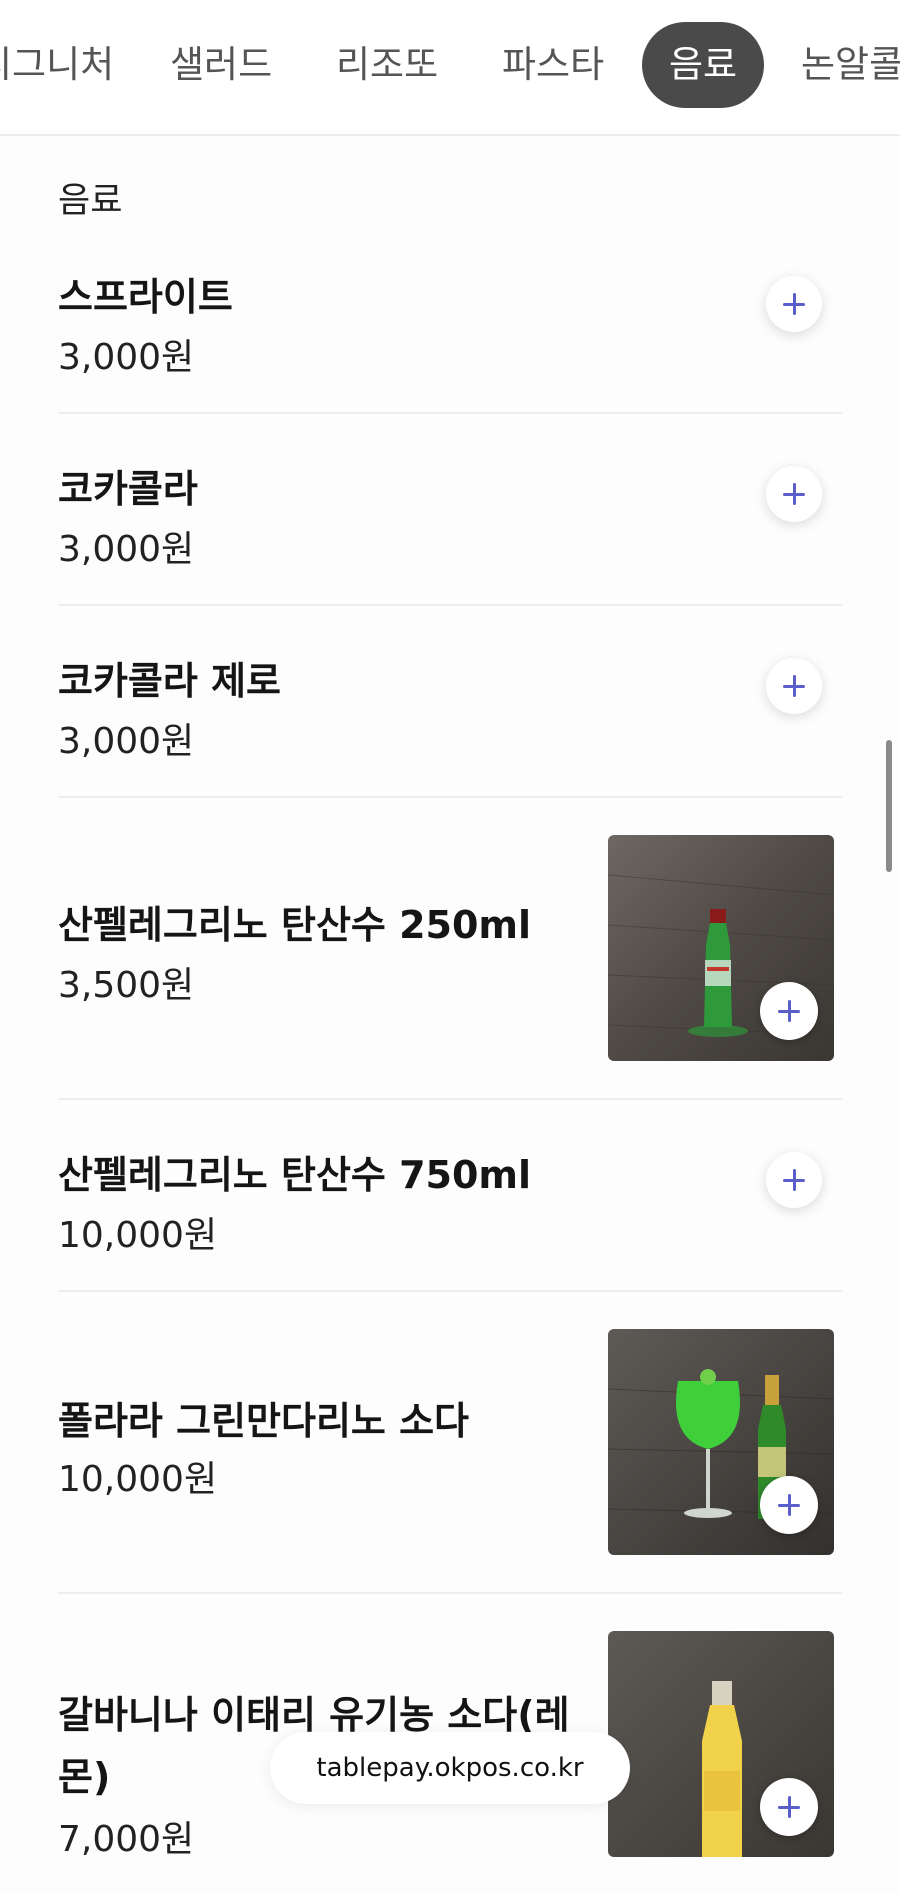 The image size is (900, 1894). I want to click on url-bar: tablepay.okpos.co.kr, so click(450, 1768).